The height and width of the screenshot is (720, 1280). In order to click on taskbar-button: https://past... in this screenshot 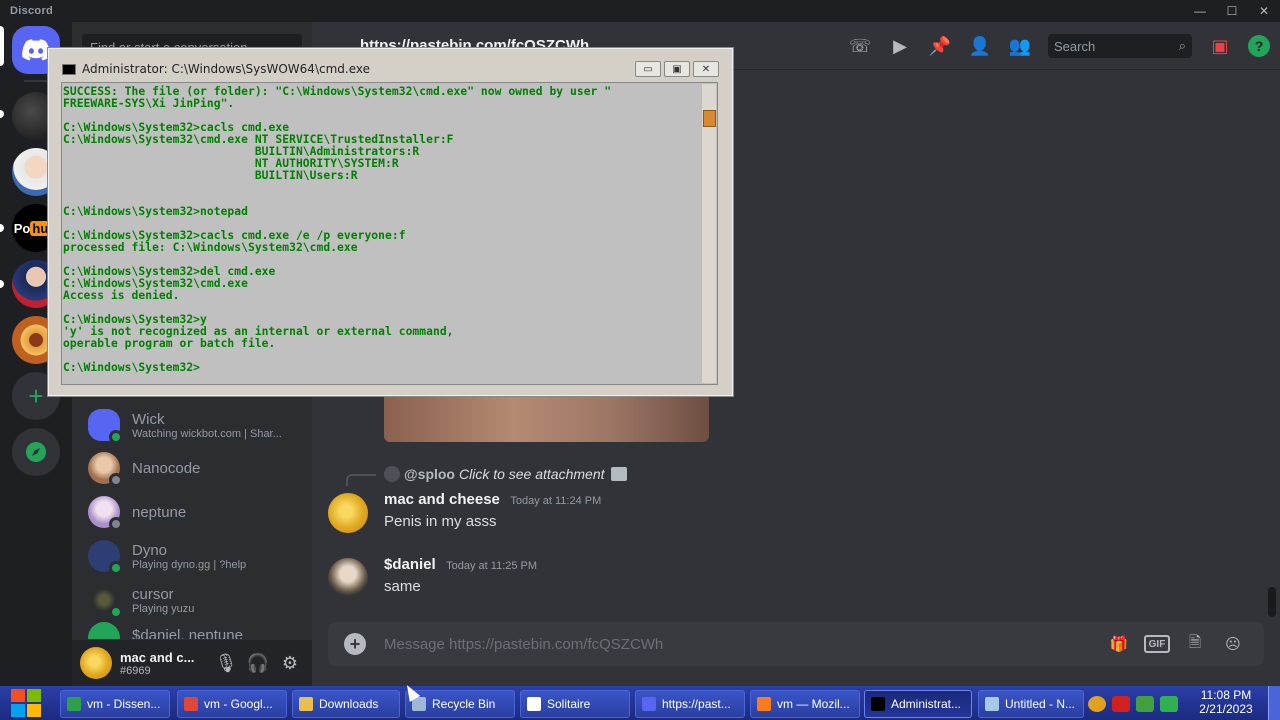, I will do `click(690, 704)`.